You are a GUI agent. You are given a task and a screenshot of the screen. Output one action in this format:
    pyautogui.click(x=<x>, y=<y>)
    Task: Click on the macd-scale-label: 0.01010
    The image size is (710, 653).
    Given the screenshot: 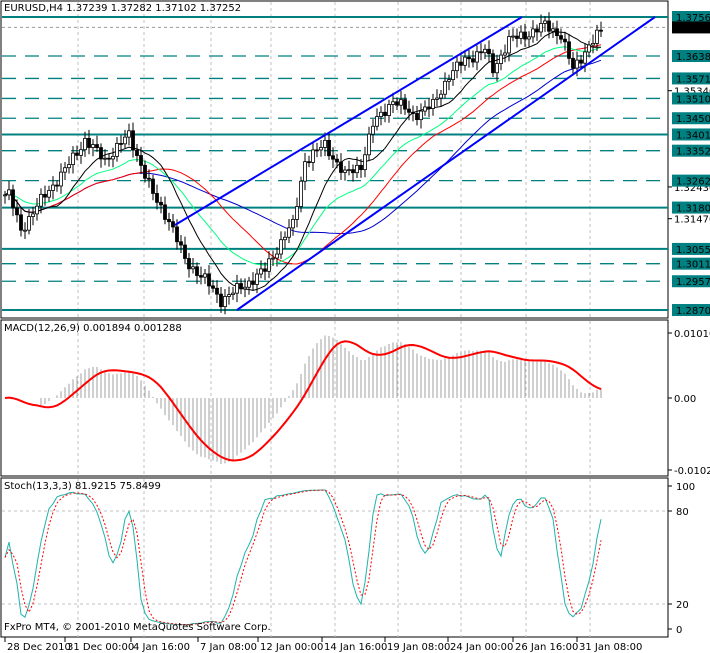 What is the action you would take?
    pyautogui.click(x=692, y=334)
    